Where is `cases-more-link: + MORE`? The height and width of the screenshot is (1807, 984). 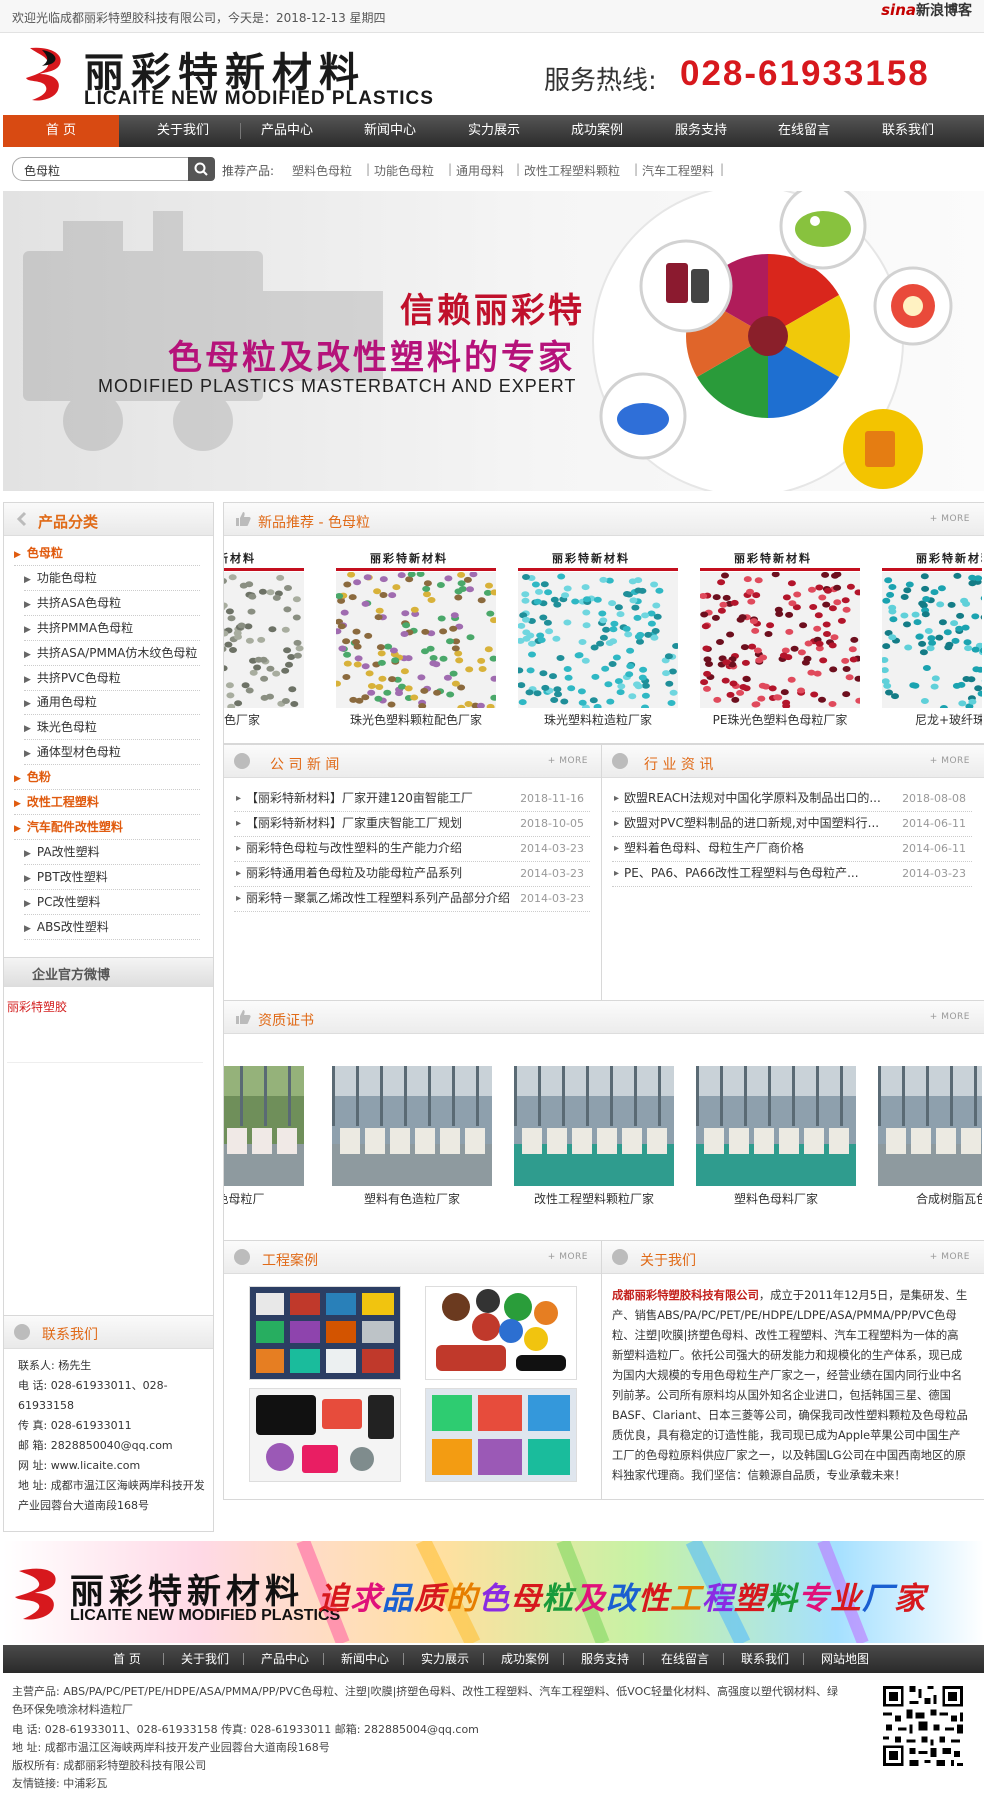
cases-more-link: + MORE is located at coordinates (568, 1257).